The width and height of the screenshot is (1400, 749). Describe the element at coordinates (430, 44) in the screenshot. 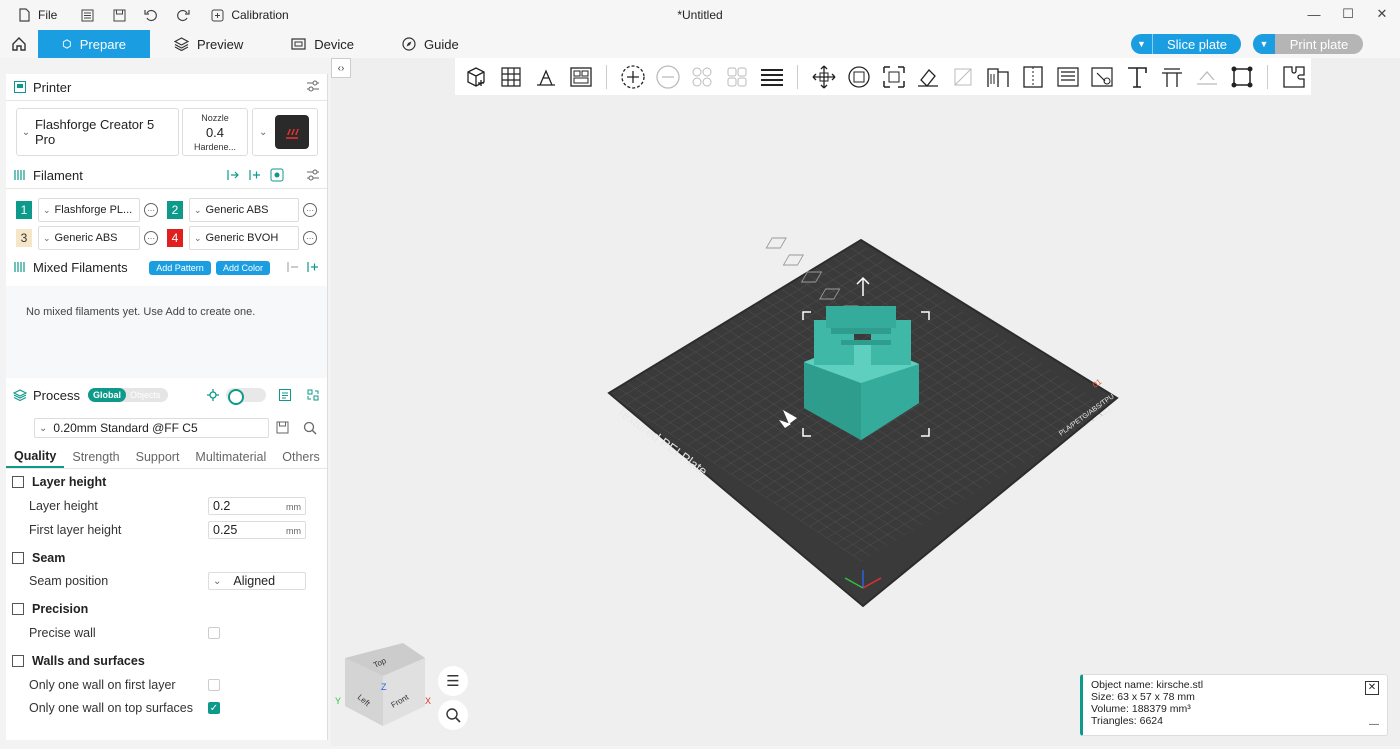

I see `tab-guide: Guide` at that location.